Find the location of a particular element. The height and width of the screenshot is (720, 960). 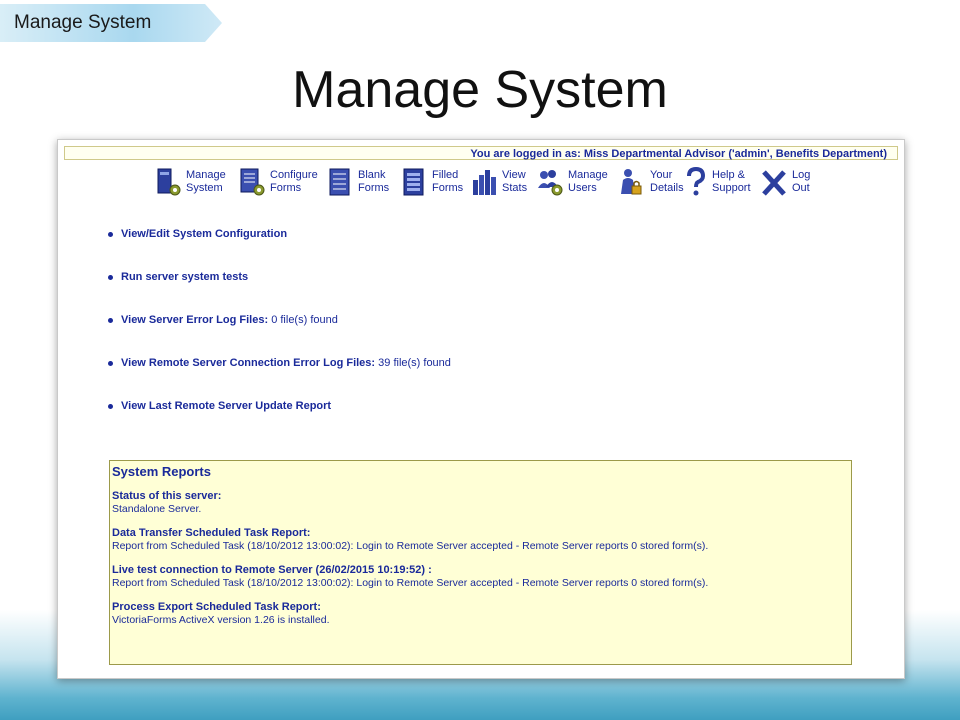

user-lock-icon is located at coordinates (631, 182).